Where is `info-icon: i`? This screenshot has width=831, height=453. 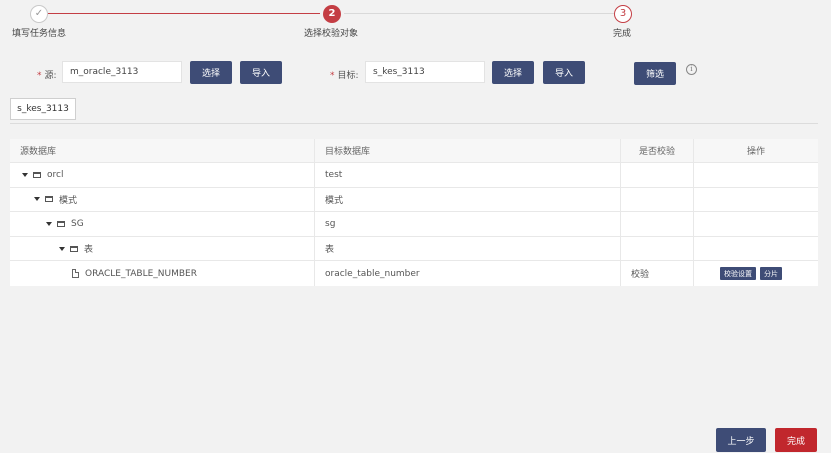
info-icon: i is located at coordinates (691, 69).